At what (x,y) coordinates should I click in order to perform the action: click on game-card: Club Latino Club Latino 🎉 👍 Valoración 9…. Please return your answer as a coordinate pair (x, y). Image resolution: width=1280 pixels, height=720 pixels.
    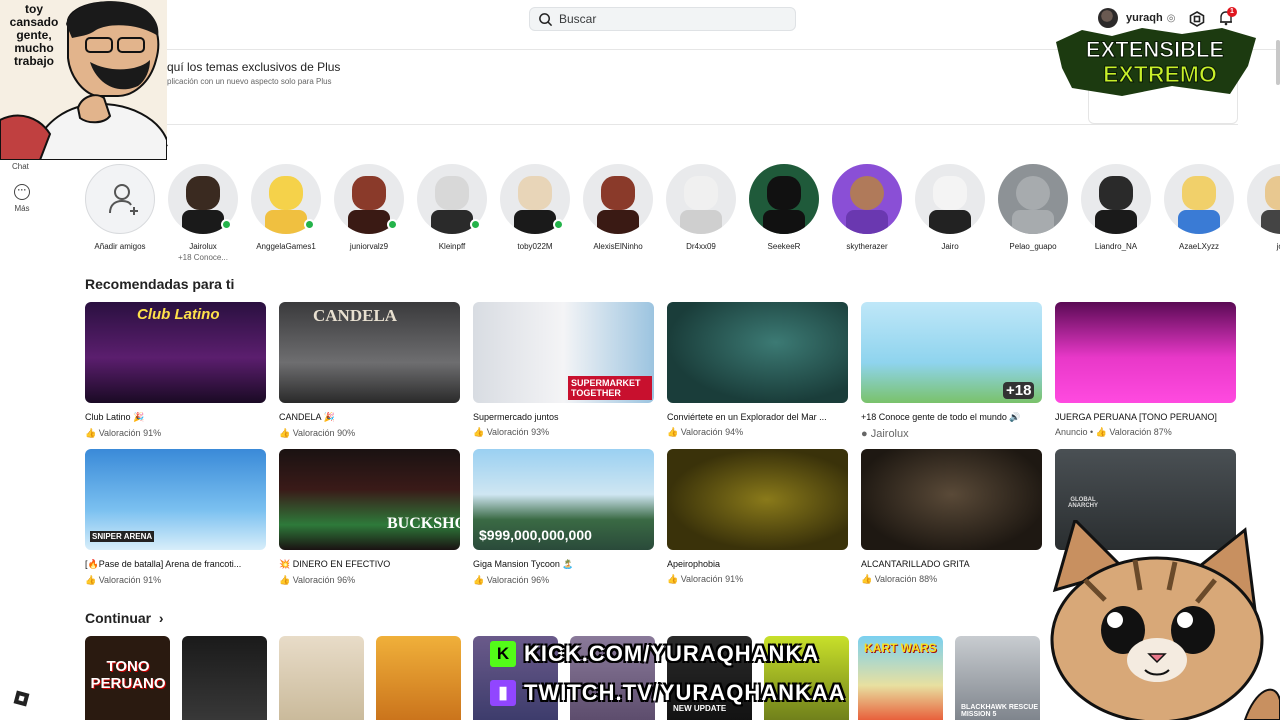
    Looking at the image, I should click on (175, 370).